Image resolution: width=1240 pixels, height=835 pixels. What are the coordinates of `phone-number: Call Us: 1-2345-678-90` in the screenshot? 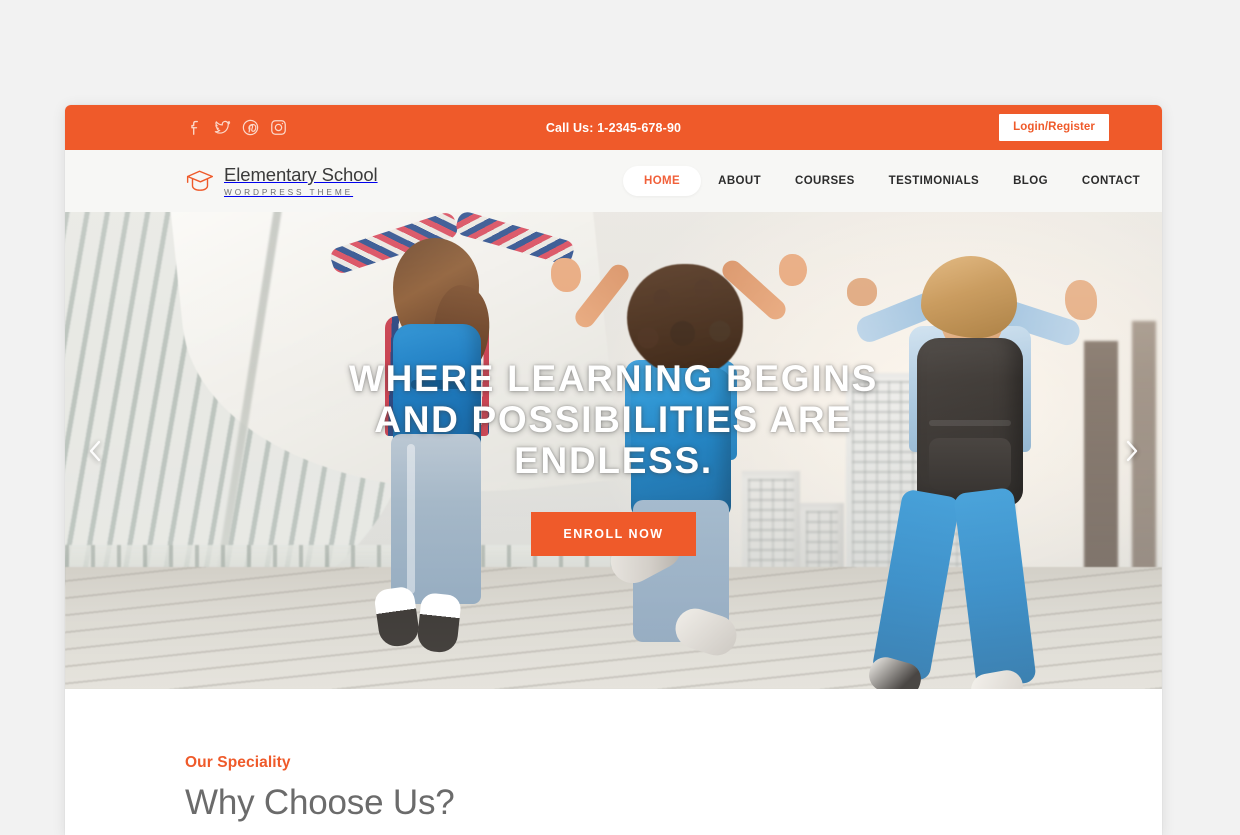 It's located at (613, 127).